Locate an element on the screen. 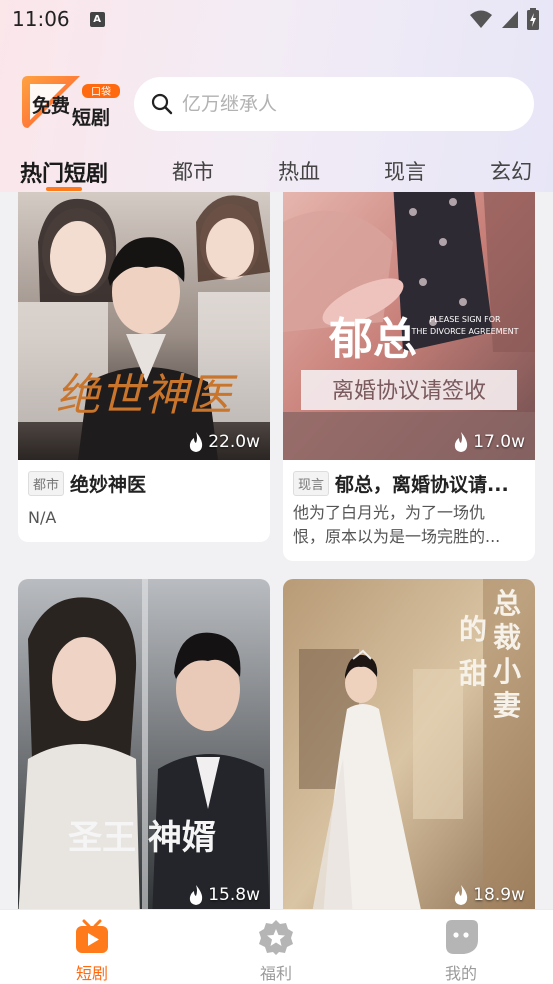 This screenshot has height=984, width=553. poster-title-text: 郁总 is located at coordinates (372, 339).